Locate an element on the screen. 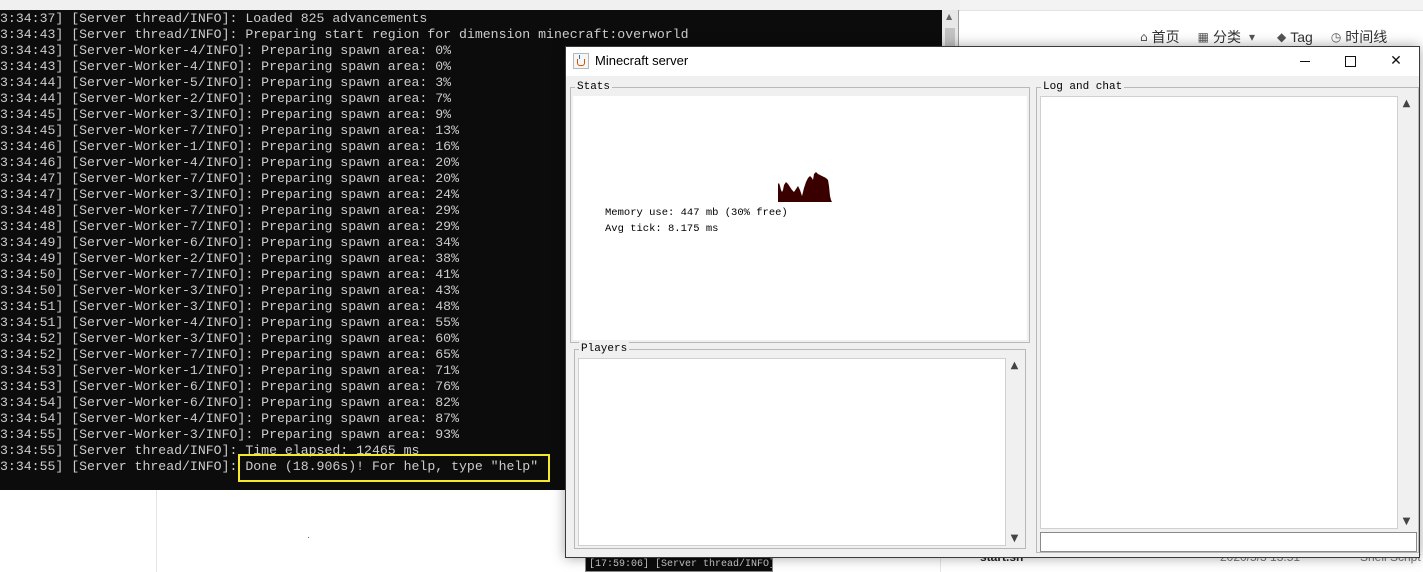 The image size is (1423, 572). close-button: ✕ is located at coordinates (1396, 61).